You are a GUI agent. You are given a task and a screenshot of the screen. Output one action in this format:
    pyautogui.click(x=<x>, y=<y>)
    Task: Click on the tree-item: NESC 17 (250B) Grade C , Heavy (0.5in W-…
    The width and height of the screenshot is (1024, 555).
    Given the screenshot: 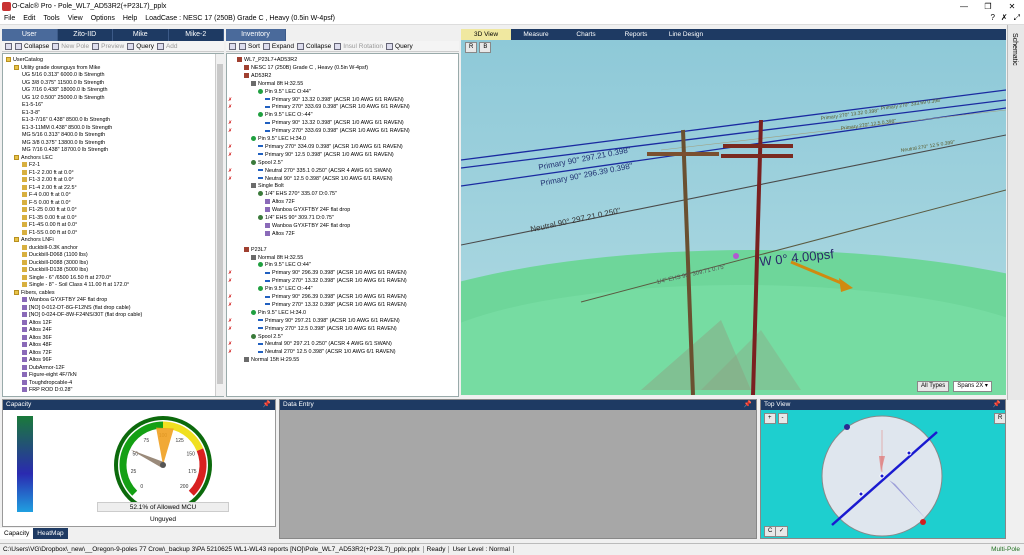 What is the action you would take?
    pyautogui.click(x=306, y=68)
    